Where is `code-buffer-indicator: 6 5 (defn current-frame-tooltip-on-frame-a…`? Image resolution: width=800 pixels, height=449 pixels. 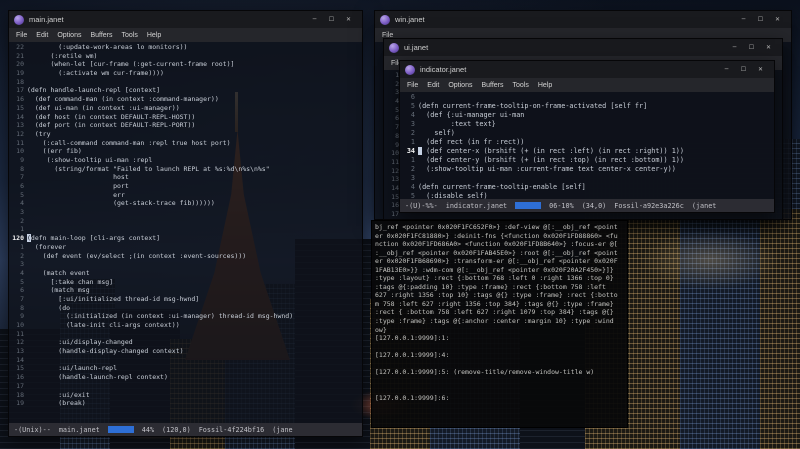 code-buffer-indicator: 6 5 (defn current-frame-tooltip-on-frame-a… is located at coordinates (587, 145).